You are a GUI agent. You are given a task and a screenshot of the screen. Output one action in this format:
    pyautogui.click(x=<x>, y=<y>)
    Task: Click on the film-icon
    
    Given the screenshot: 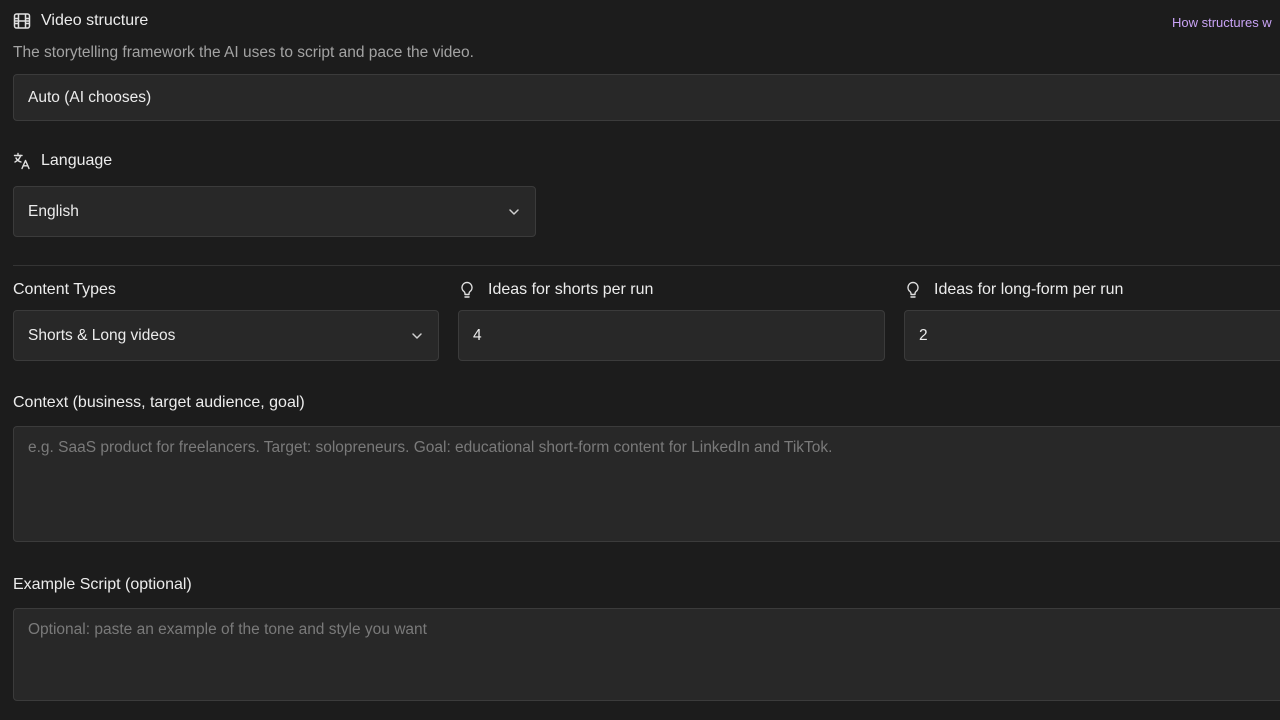 What is the action you would take?
    pyautogui.click(x=22, y=21)
    